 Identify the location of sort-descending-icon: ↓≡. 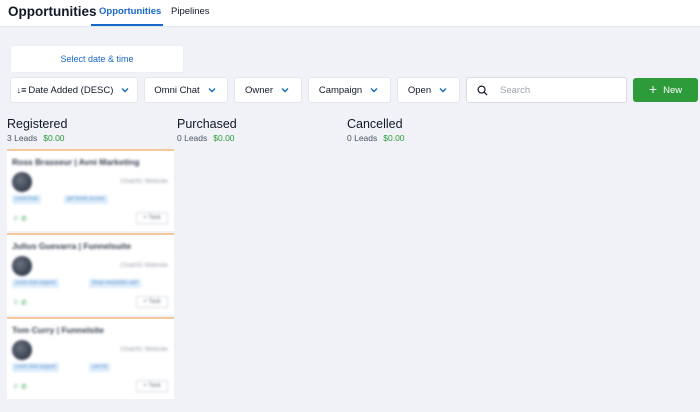
(21, 90).